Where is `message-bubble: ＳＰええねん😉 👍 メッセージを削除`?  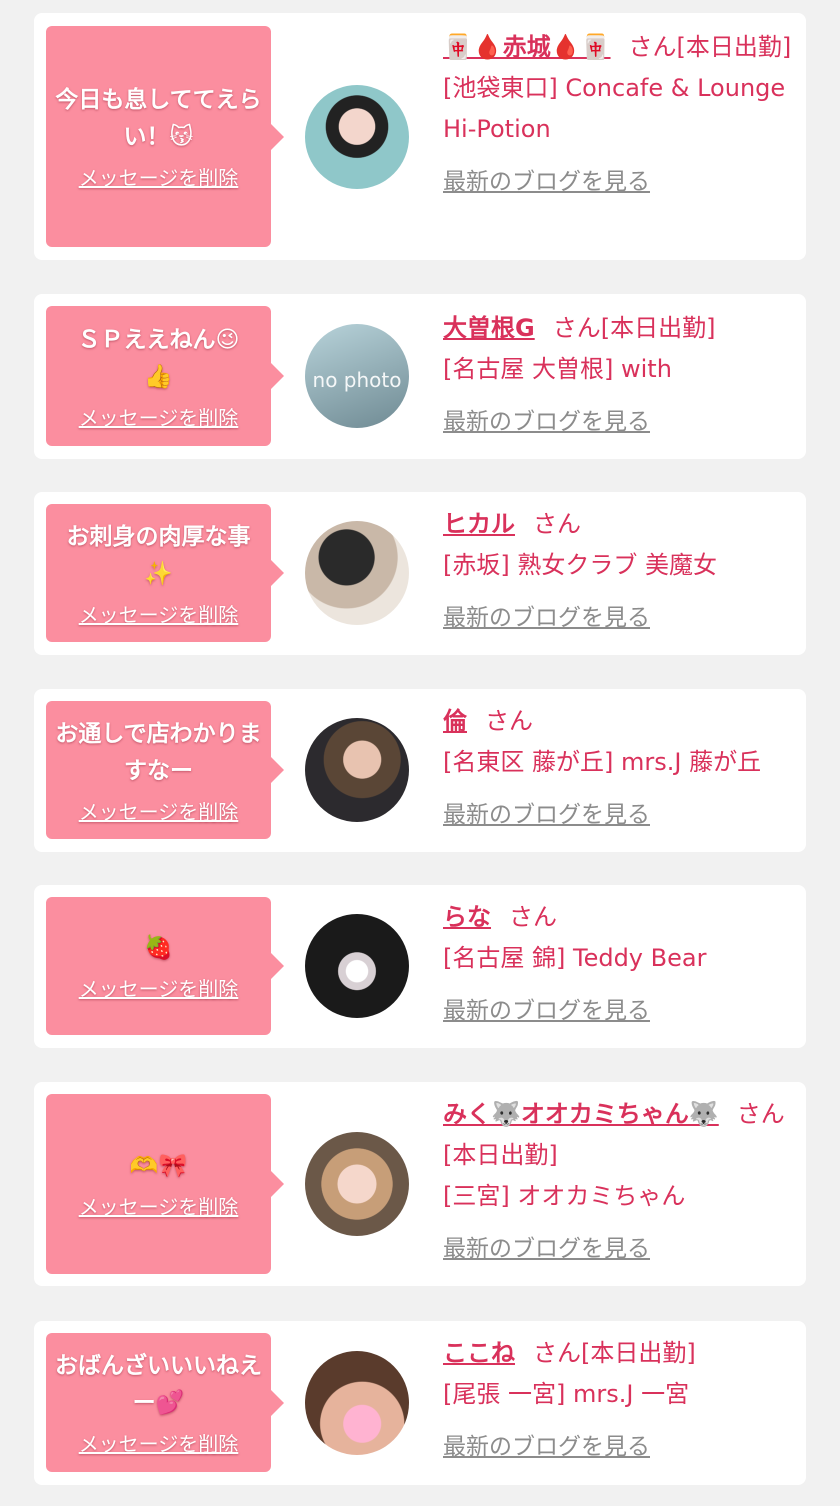
message-bubble: ＳＰええねん😉 👍 メッセージを削除 is located at coordinates (165, 376).